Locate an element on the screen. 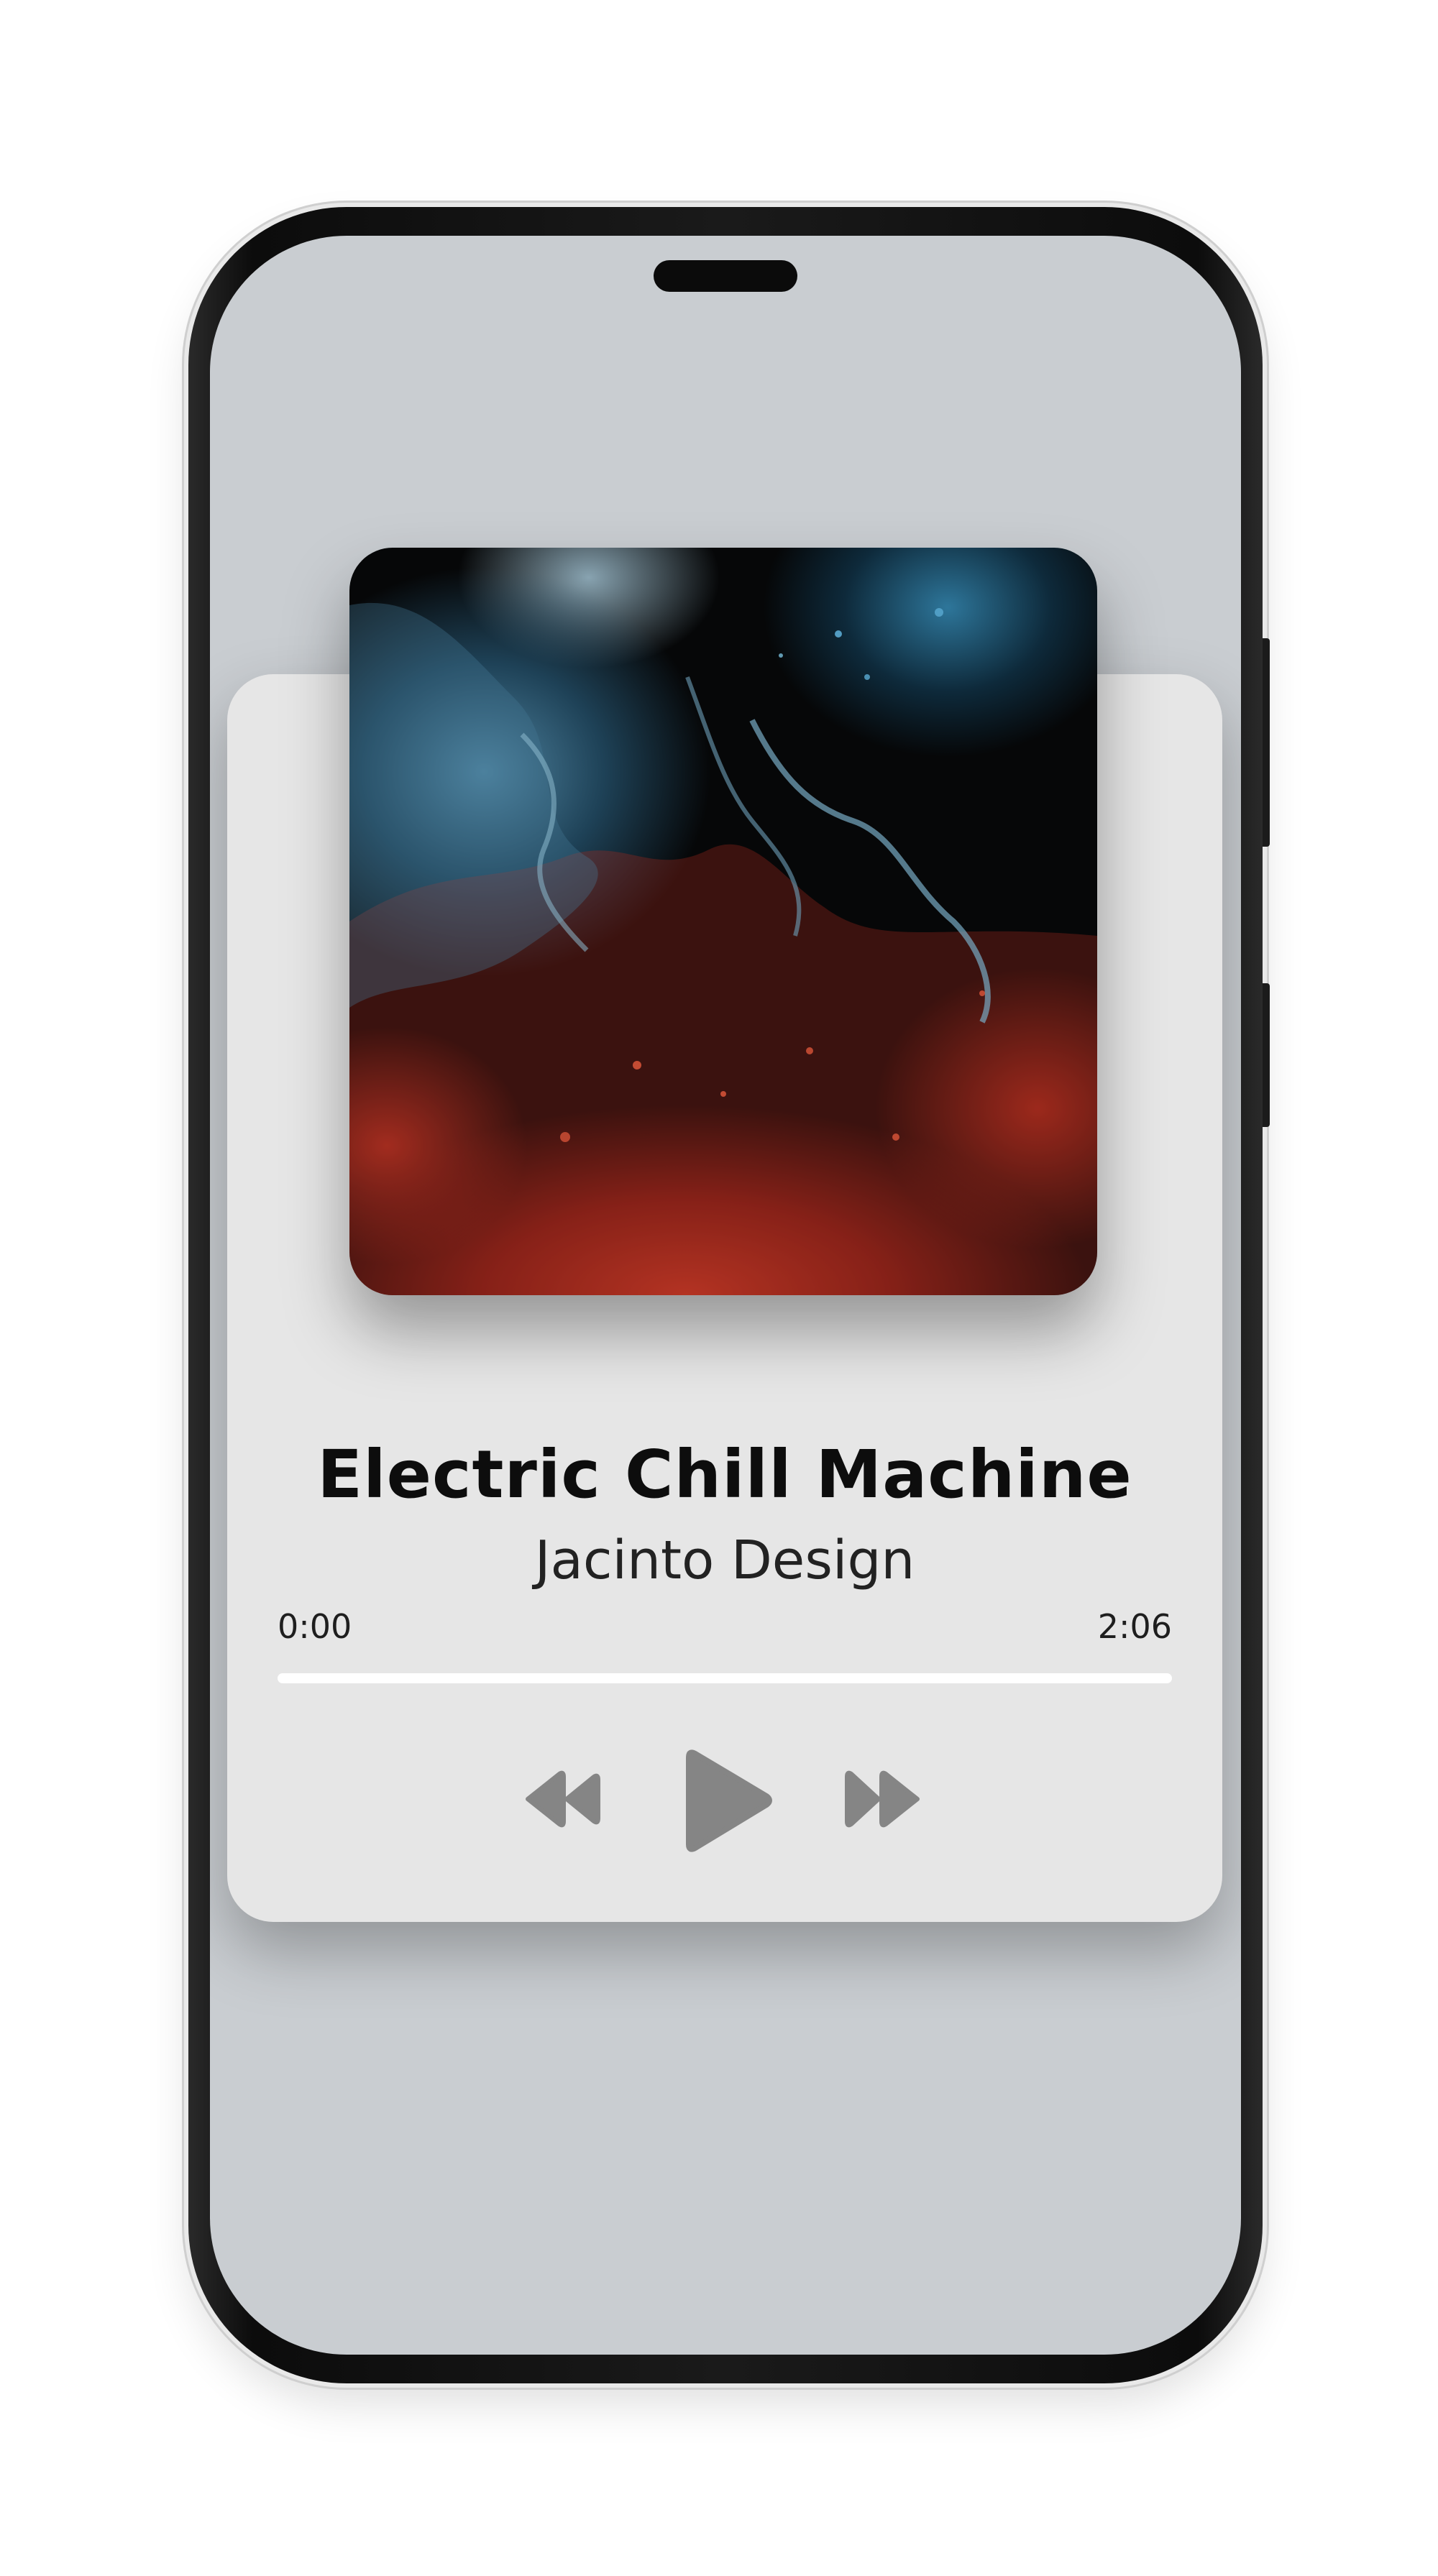 This screenshot has width=1438, height=2576. power-button is located at coordinates (1266, 1055).